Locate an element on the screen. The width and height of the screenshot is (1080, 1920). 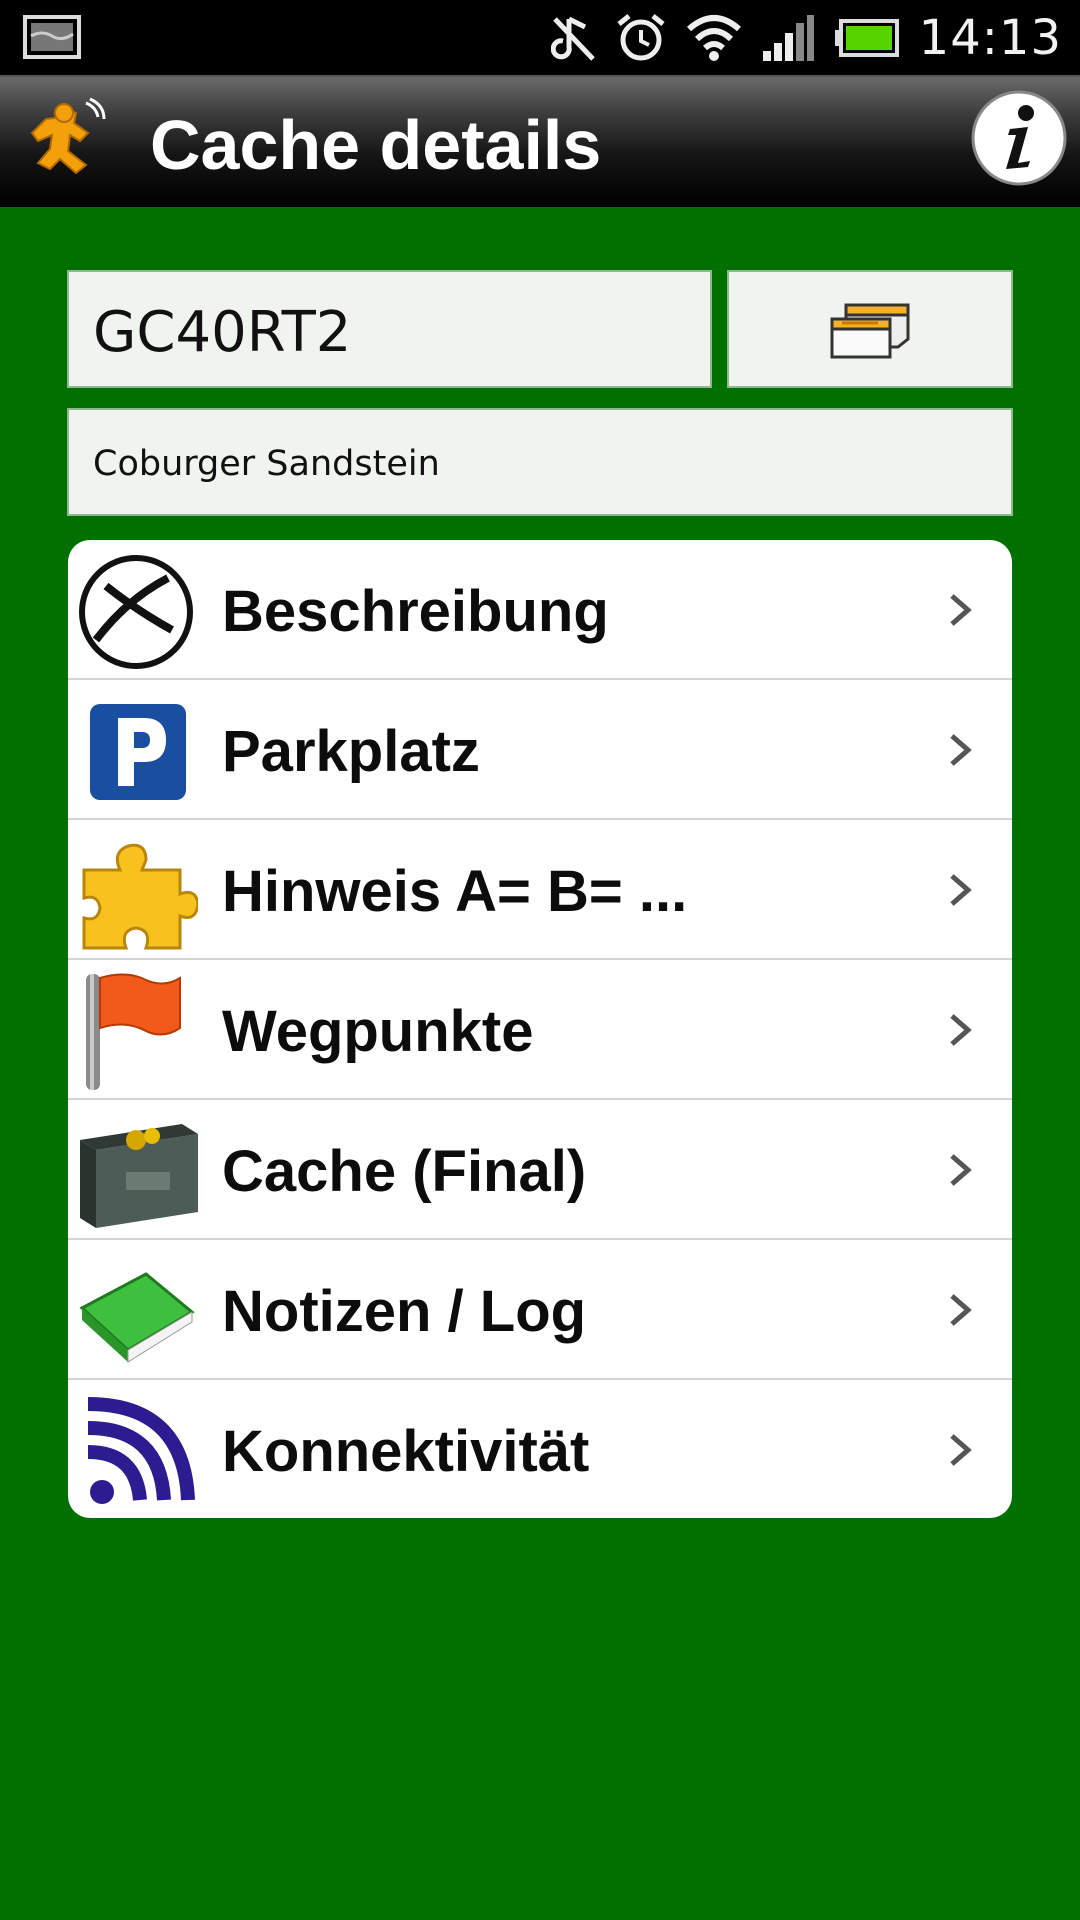
menu-item-label: Konnektivität is located at coordinates (406, 1451).